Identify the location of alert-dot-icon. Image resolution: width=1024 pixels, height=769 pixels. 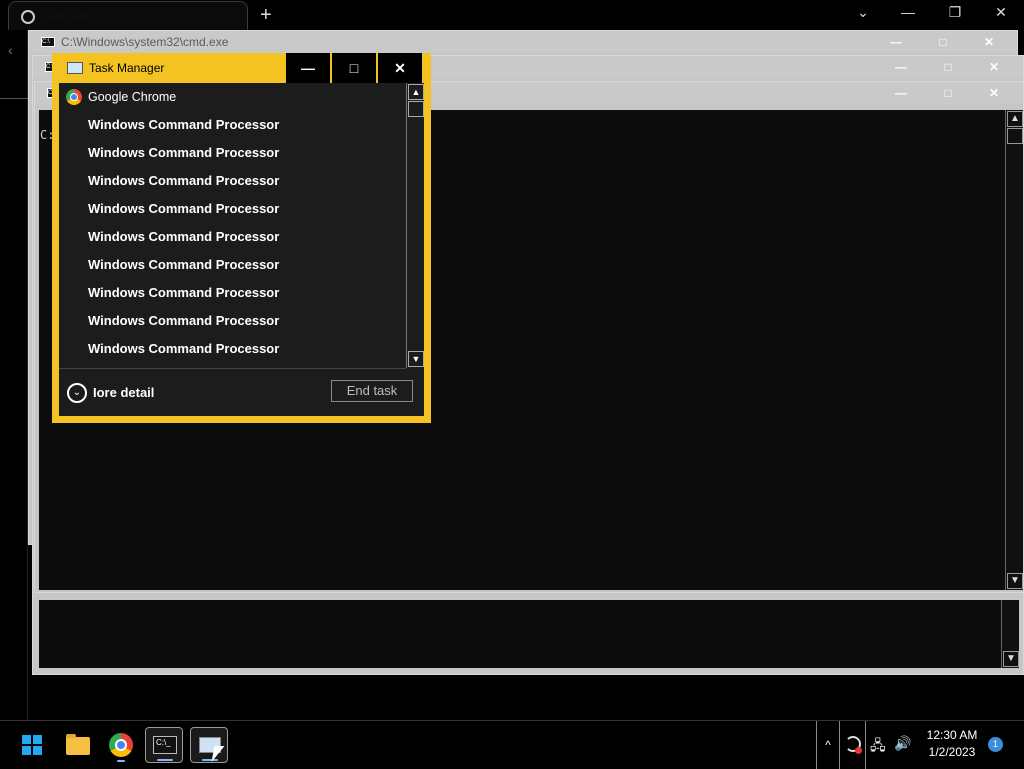
(858, 750).